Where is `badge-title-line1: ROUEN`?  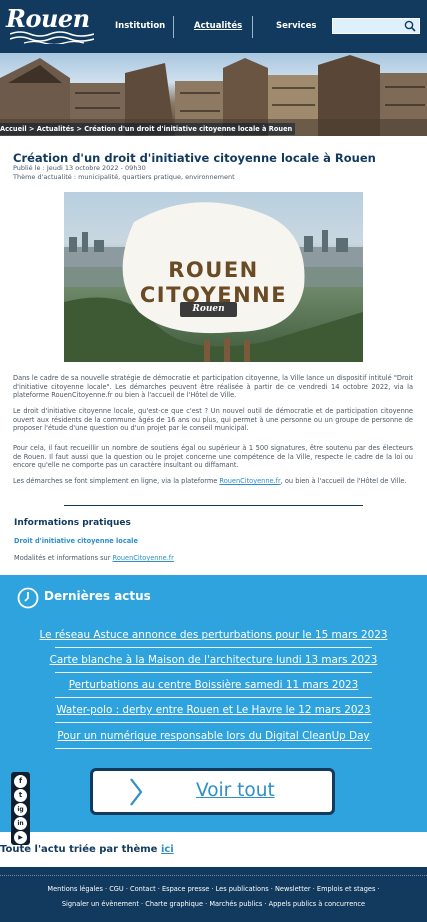 badge-title-line1: ROUEN is located at coordinates (213, 270).